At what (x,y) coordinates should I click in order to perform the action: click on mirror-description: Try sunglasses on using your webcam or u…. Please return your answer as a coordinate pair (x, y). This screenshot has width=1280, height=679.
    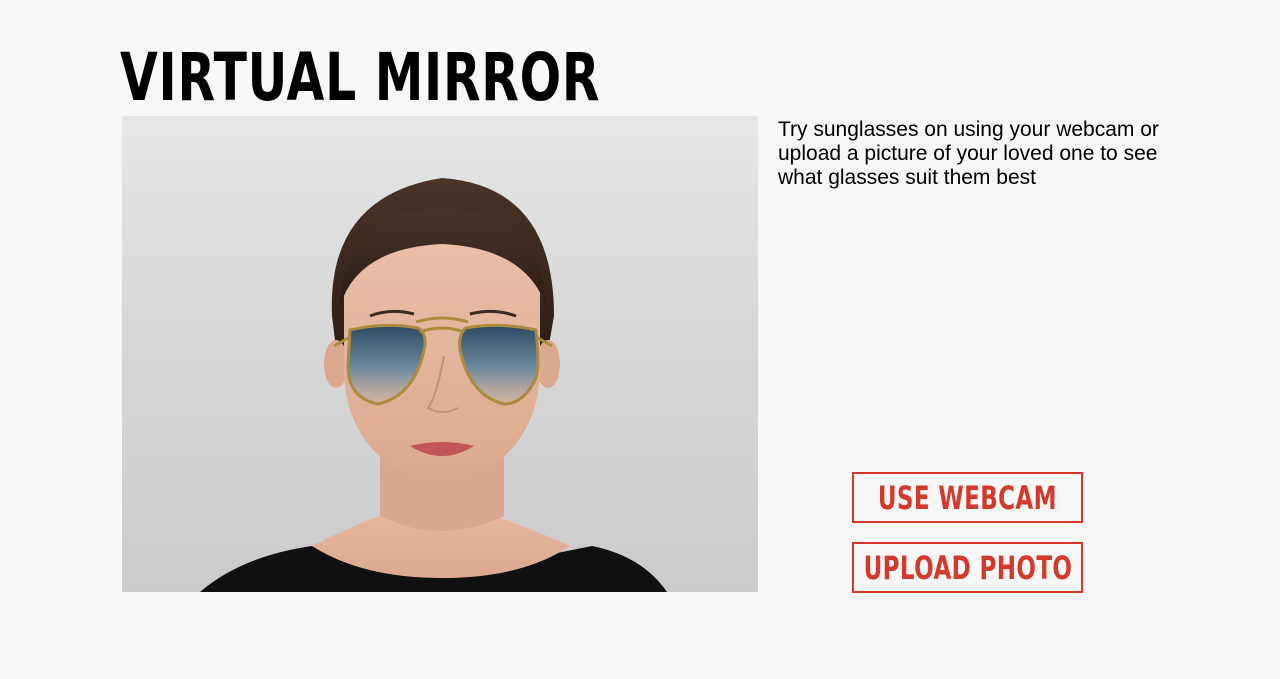
    Looking at the image, I should click on (968, 153).